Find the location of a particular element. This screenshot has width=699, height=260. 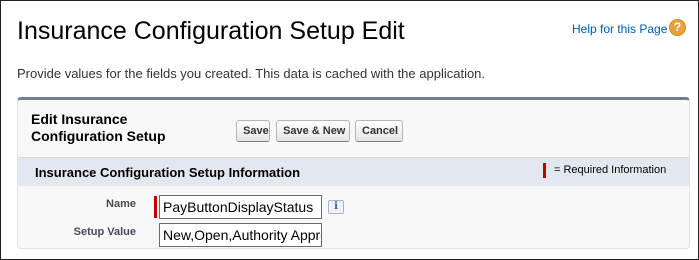

cancel-button: Cancel is located at coordinates (379, 131).